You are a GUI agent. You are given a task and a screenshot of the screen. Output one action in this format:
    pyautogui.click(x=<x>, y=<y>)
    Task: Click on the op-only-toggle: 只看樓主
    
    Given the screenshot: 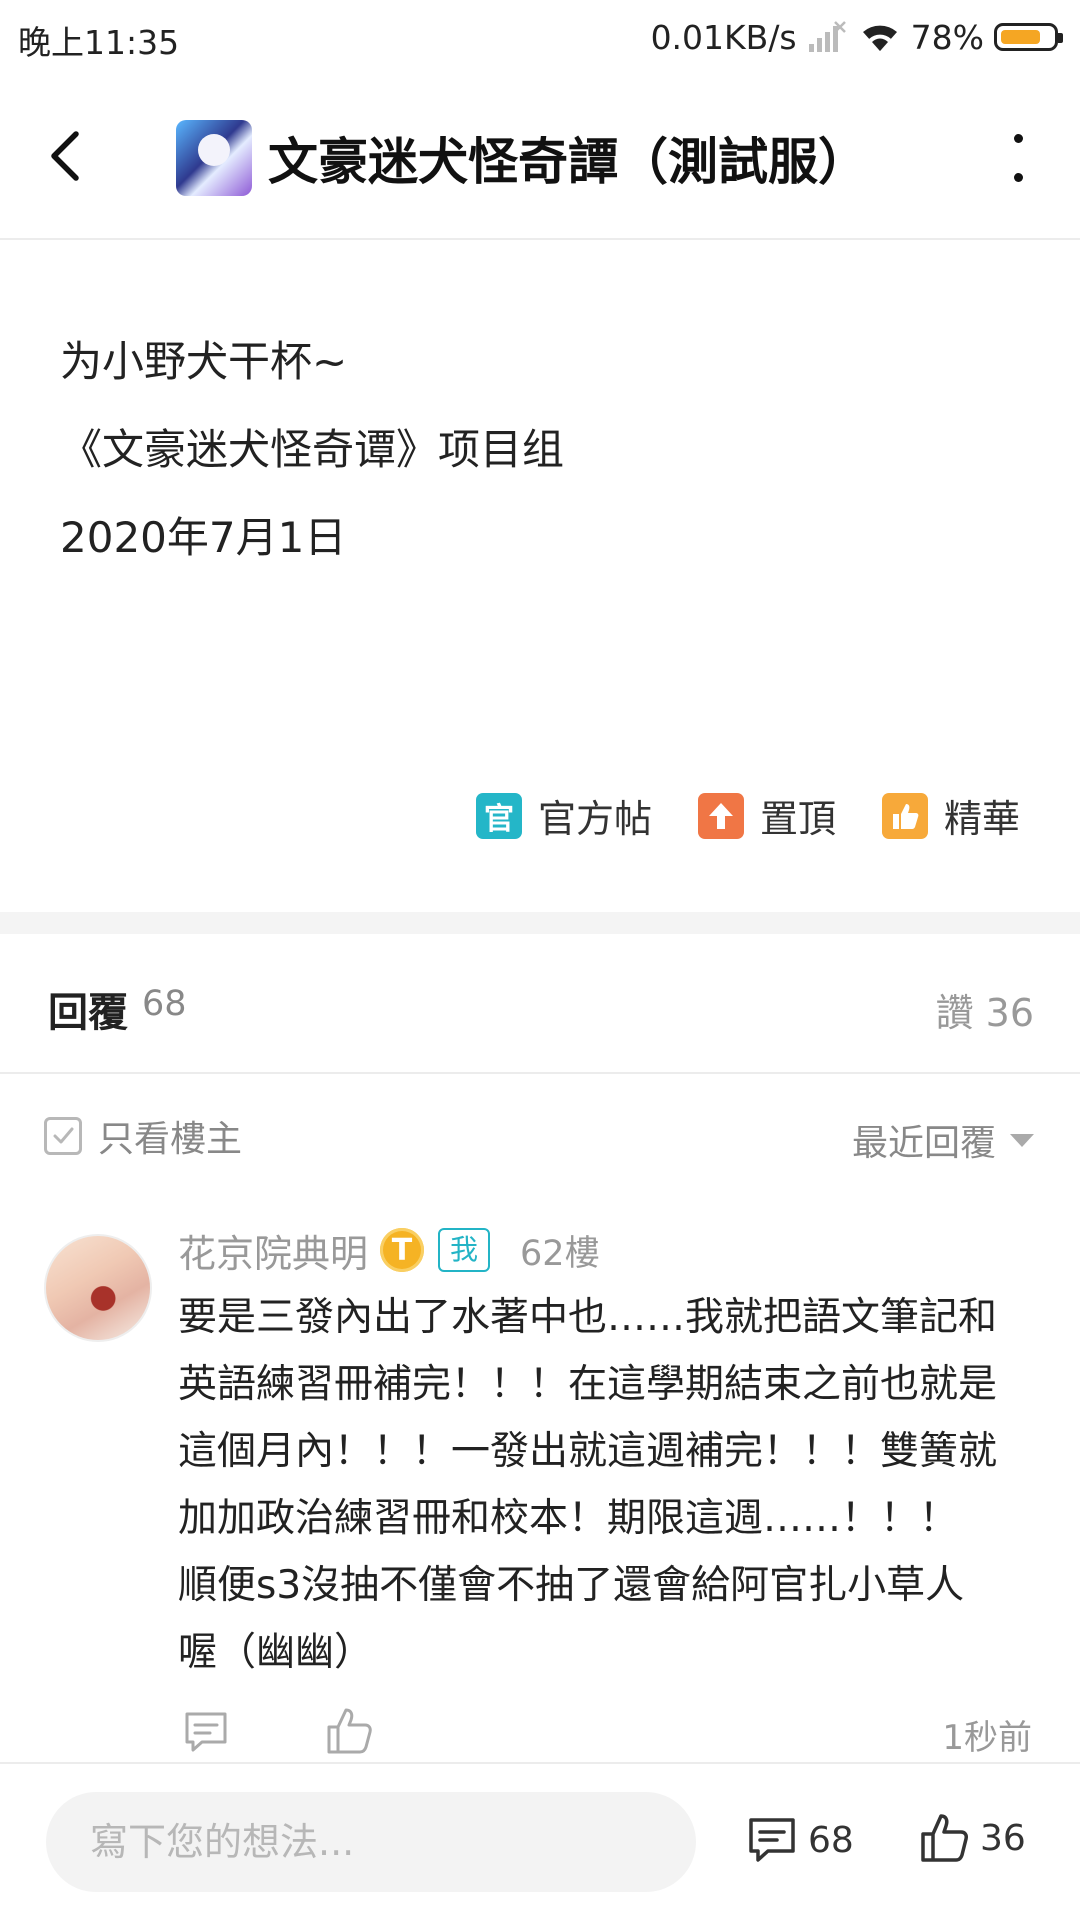 What is the action you would take?
    pyautogui.click(x=143, y=1136)
    